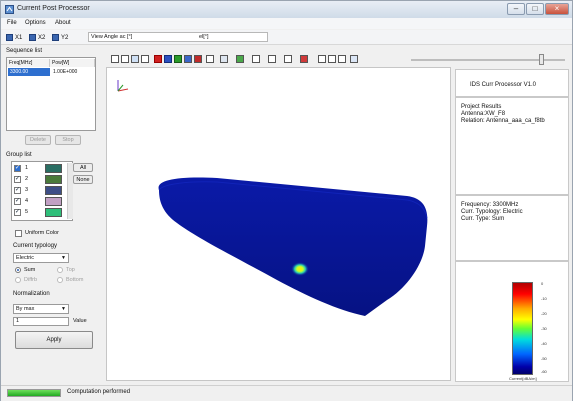 The width and height of the screenshot is (573, 401). Describe the element at coordinates (17, 179) in the screenshot. I see `group-2-checkbox: ✓` at that location.